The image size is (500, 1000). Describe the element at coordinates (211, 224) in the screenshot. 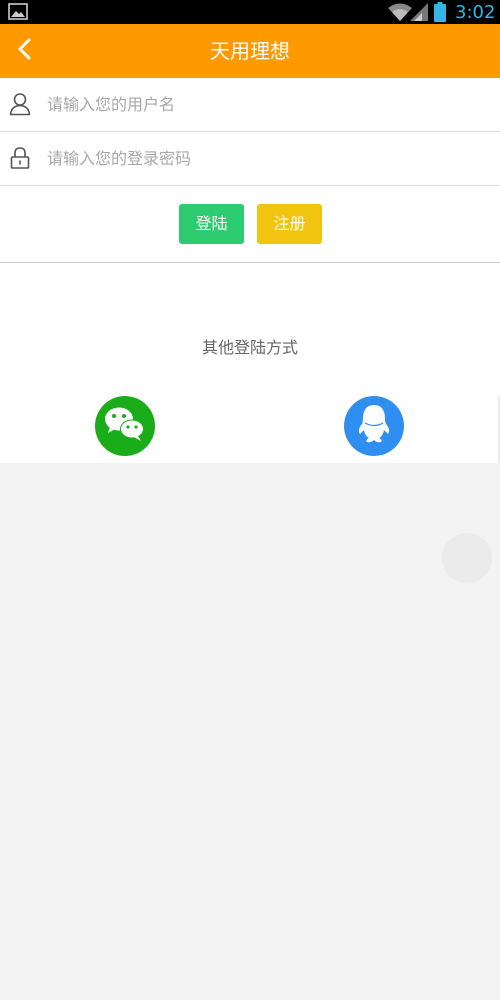

I see `login-button: 登陆` at that location.